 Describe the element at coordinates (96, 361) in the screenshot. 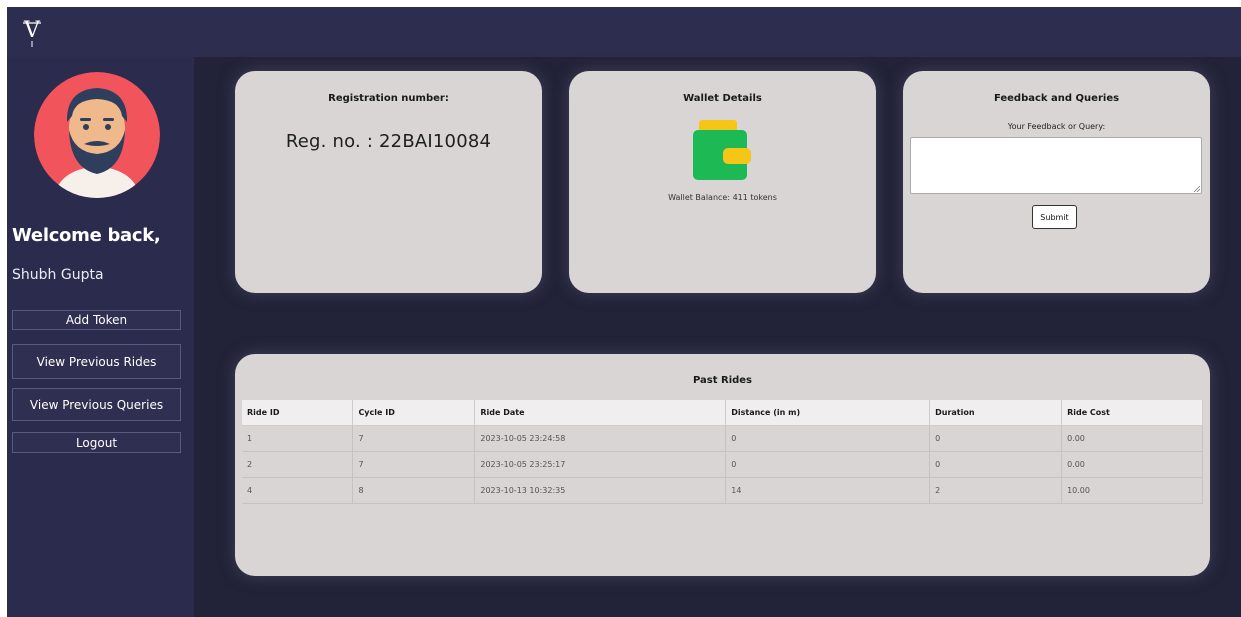

I see `view-previous-rides-button: View Previous Rides` at that location.